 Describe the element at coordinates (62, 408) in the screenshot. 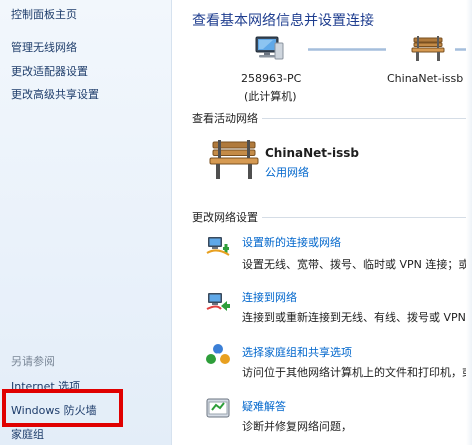

I see `highlight-annotation-box` at that location.